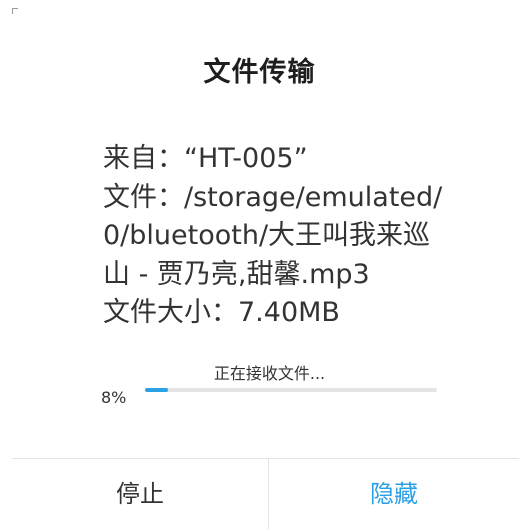 This screenshot has height=529, width=519. What do you see at coordinates (15, 11) in the screenshot?
I see `corner-mark` at bounding box center [15, 11].